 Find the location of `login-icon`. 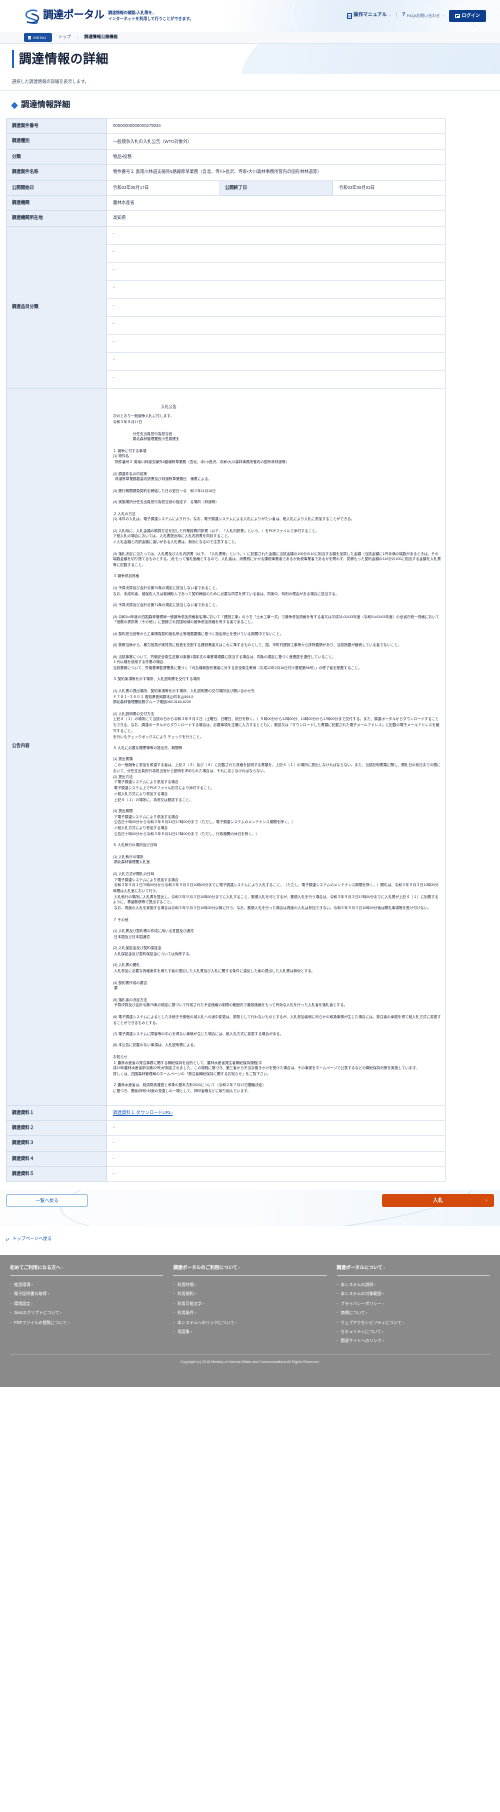

login-icon is located at coordinates (457, 16).